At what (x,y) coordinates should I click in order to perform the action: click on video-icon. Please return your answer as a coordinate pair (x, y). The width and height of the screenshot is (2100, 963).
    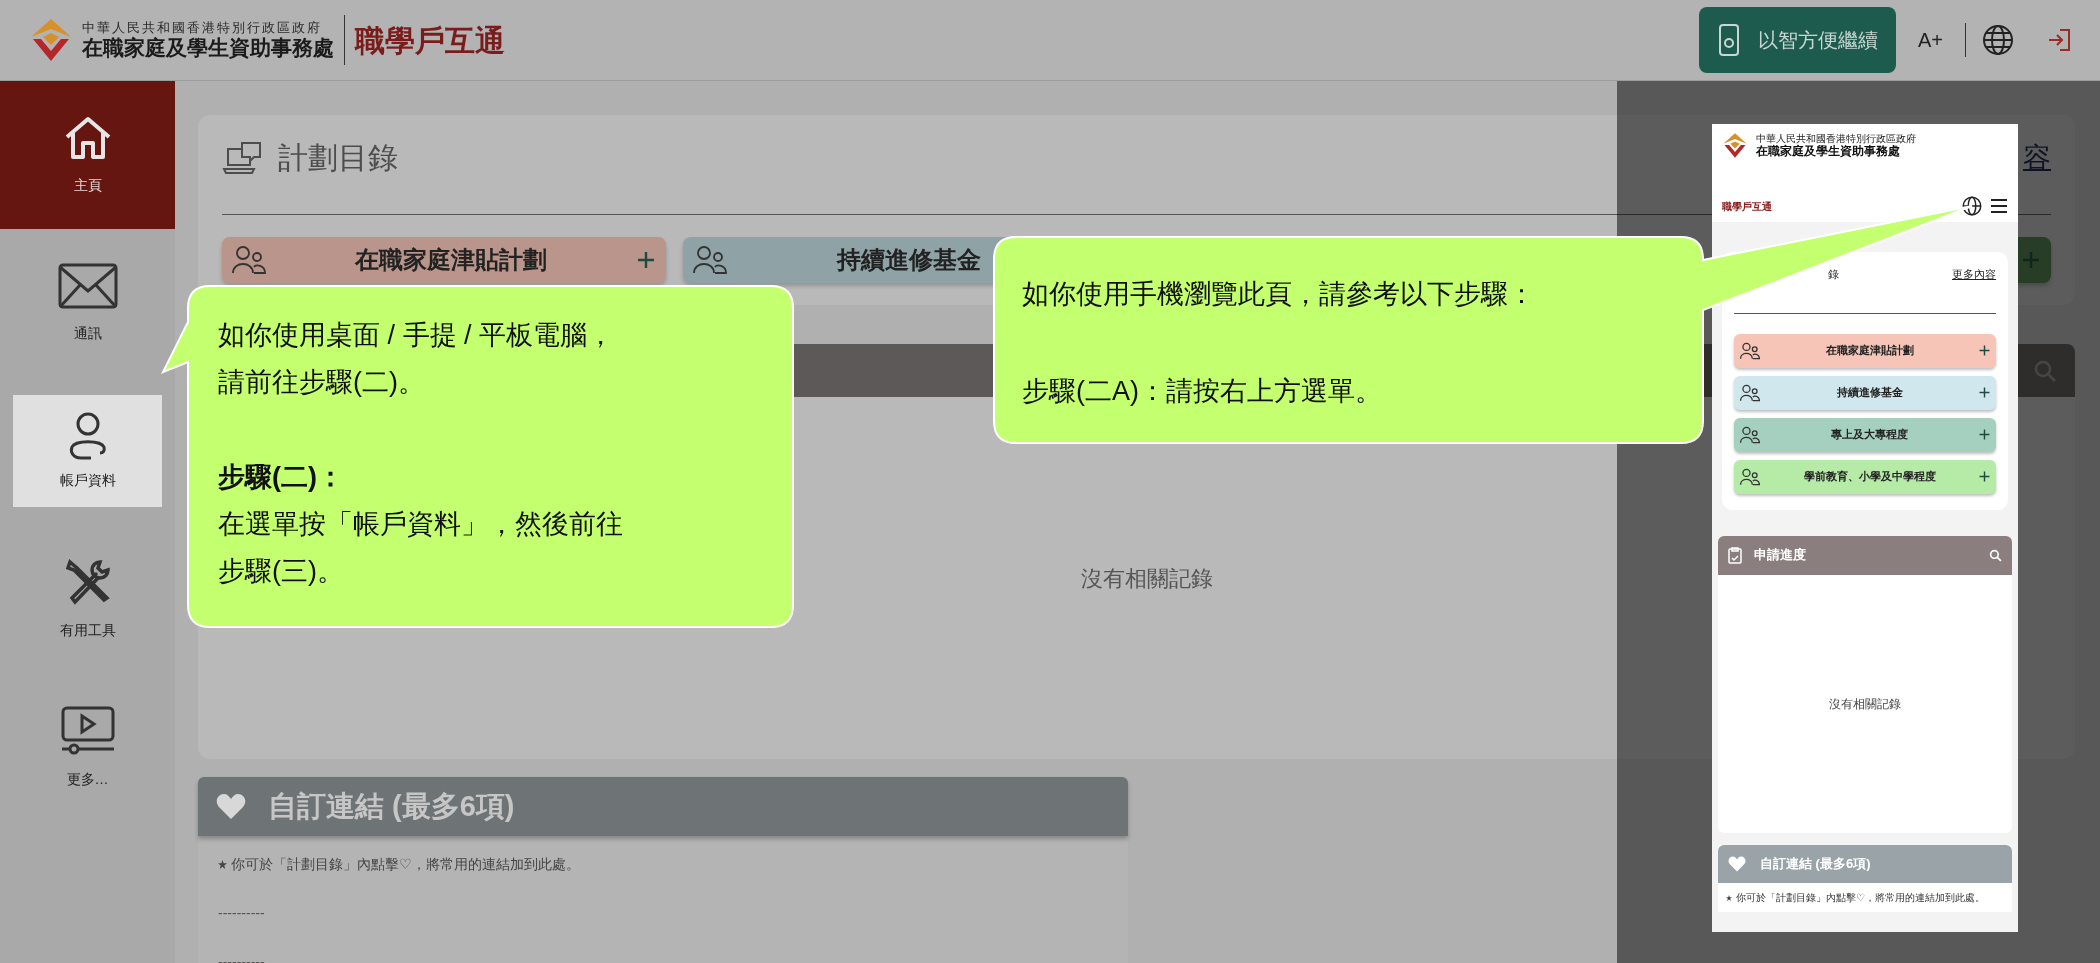
    Looking at the image, I should click on (87, 729).